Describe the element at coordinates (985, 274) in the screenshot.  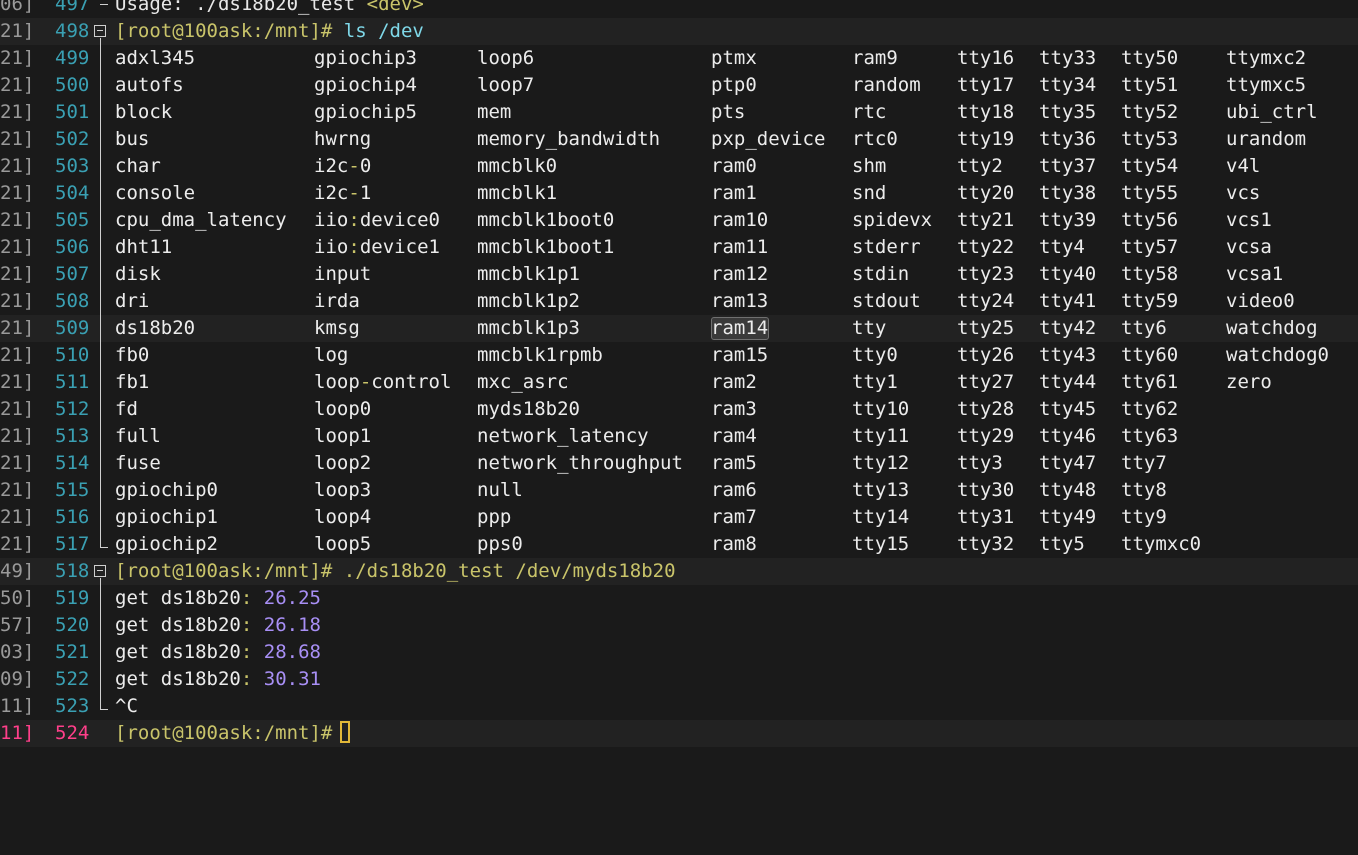
I see `device-entry: tty23` at that location.